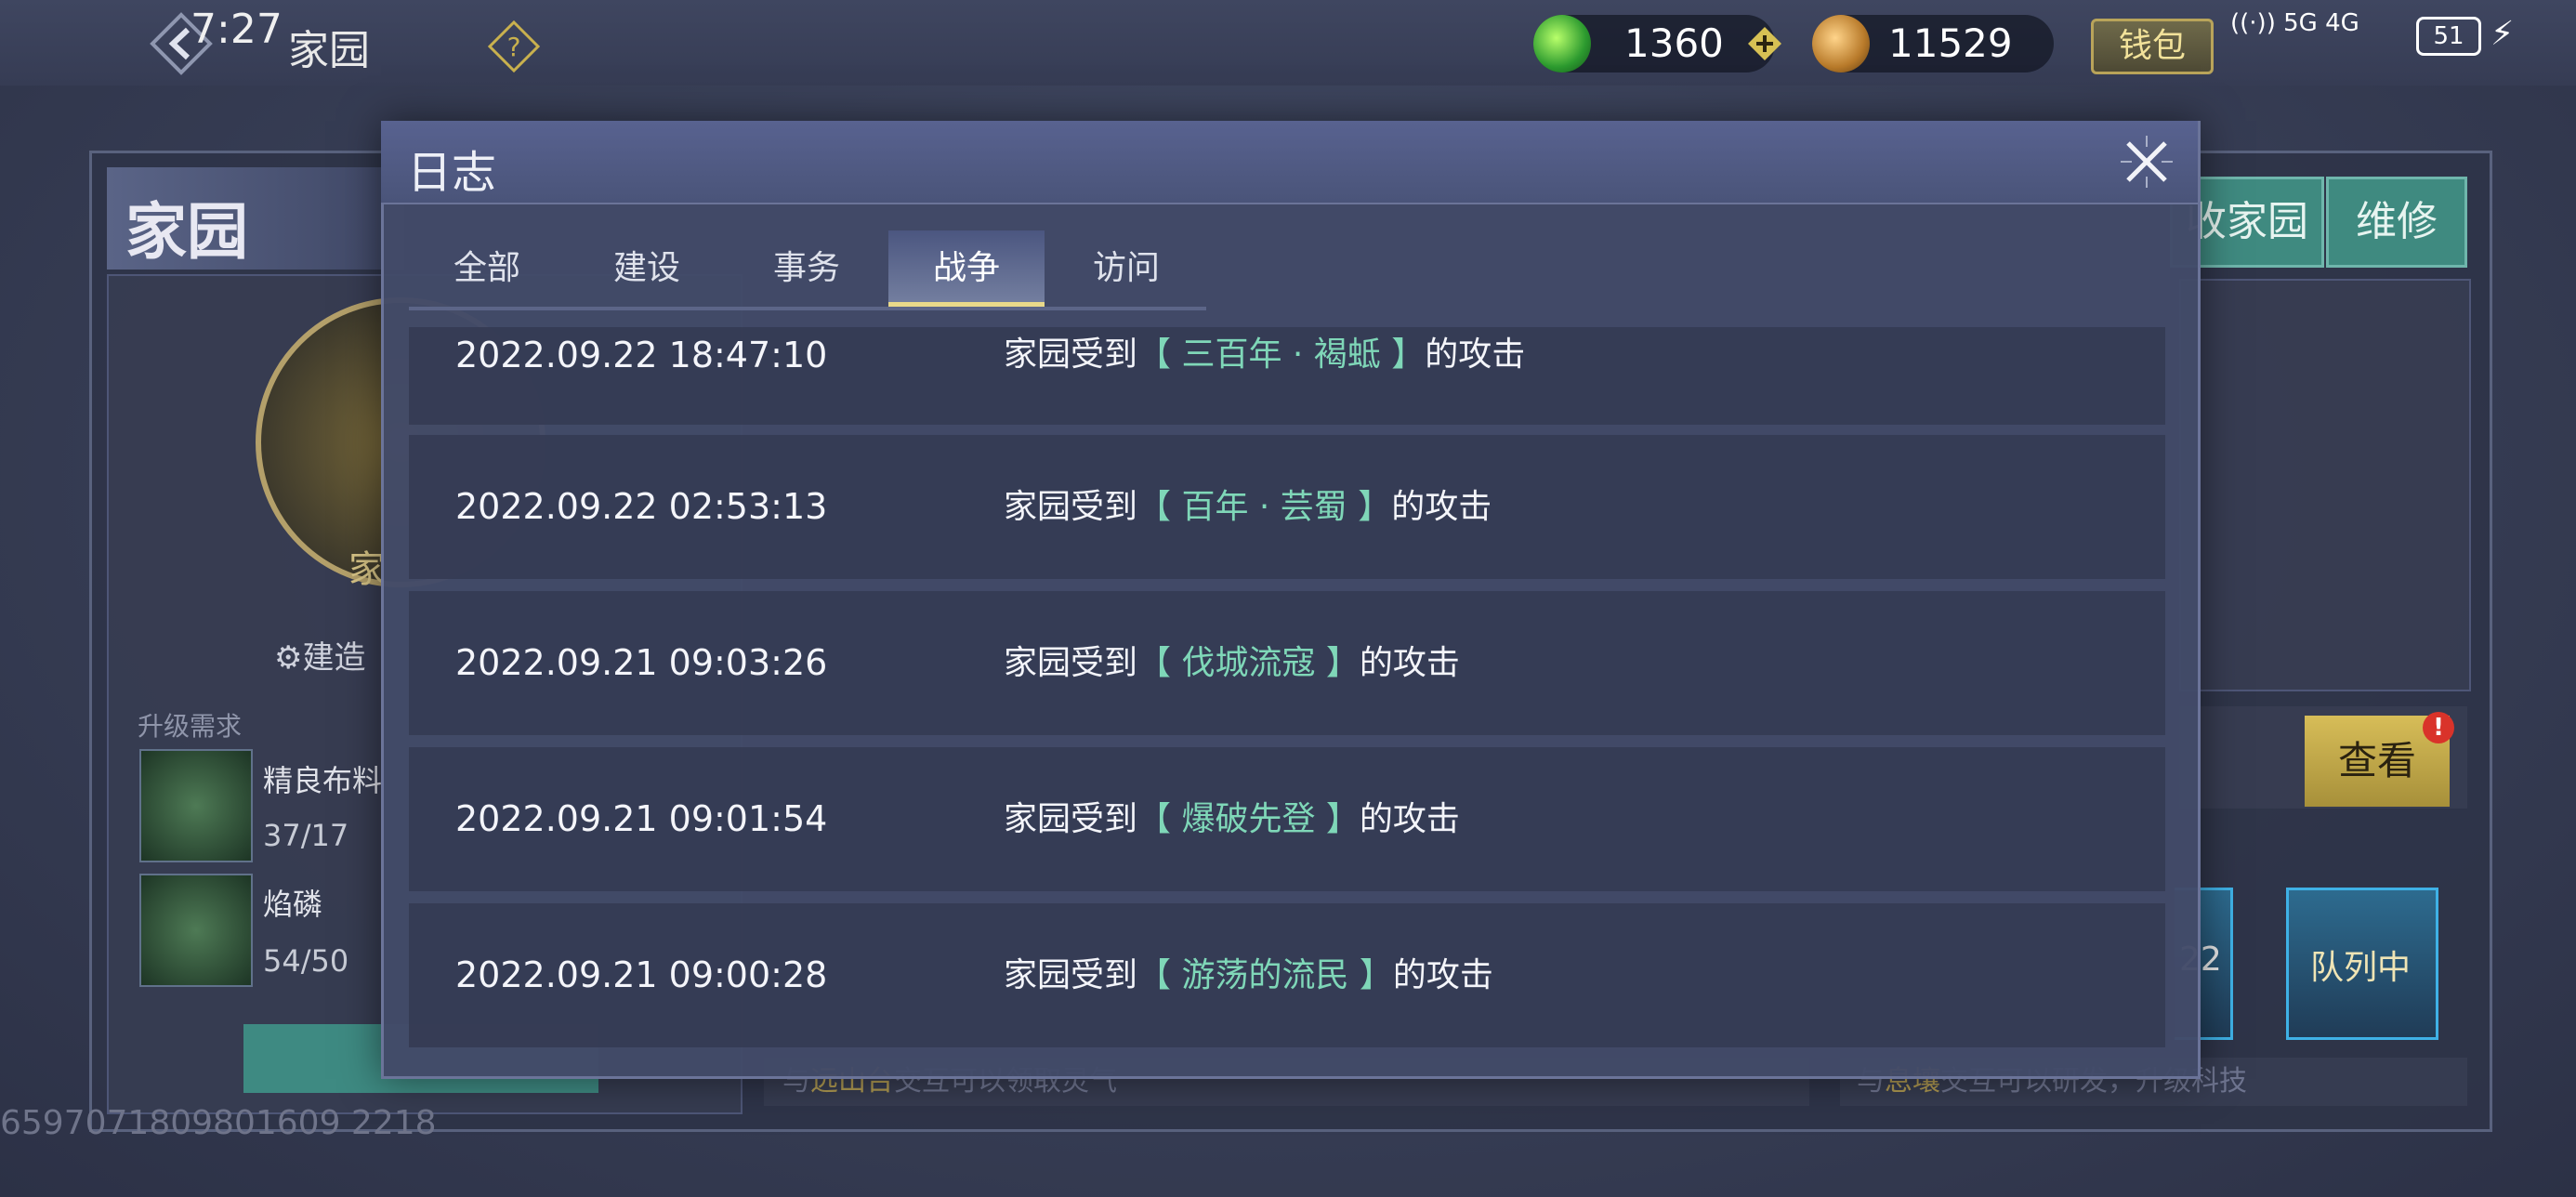  Describe the element at coordinates (306, 961) in the screenshot. I see `item-count: 54/50` at that location.